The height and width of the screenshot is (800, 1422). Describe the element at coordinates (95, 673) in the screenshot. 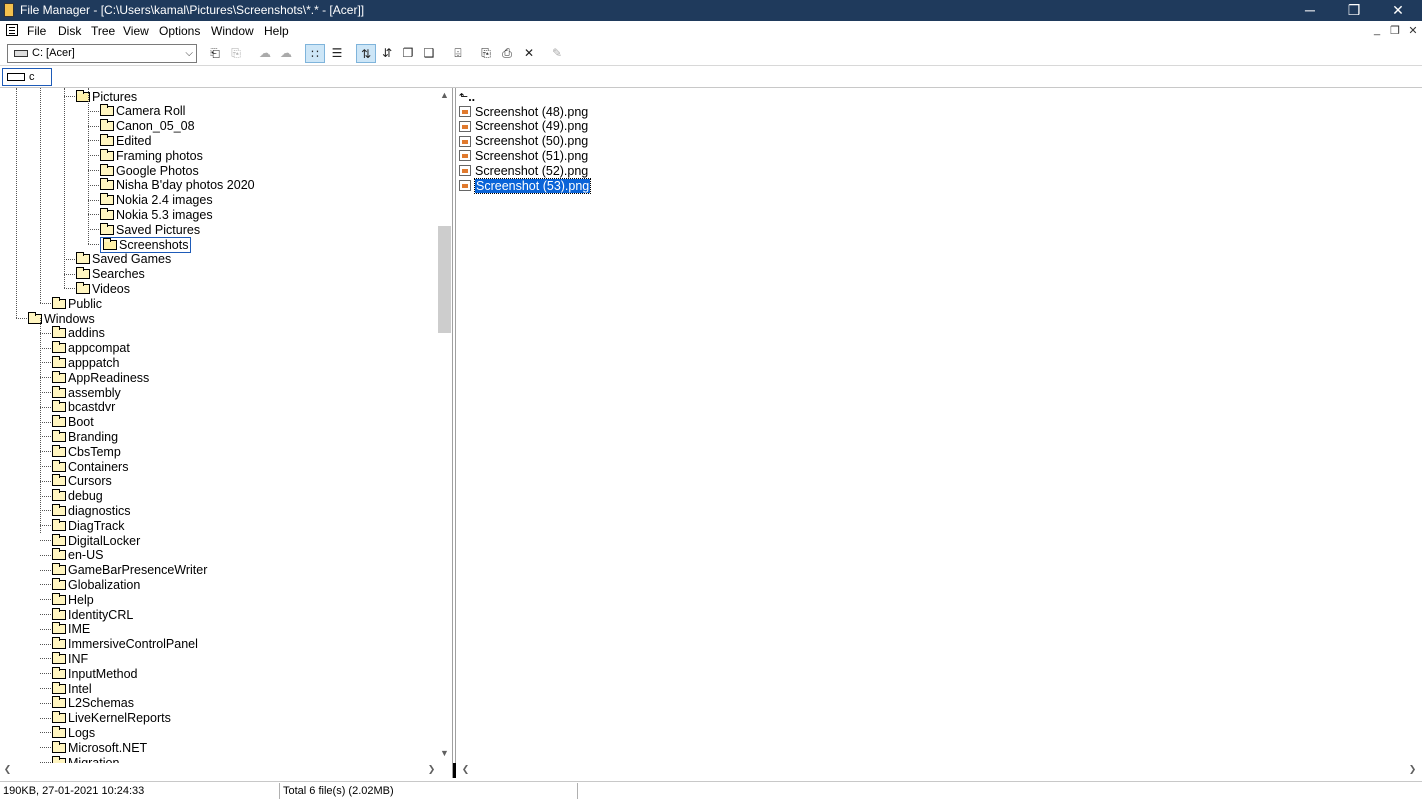

I see `tree-item: InputMethod` at that location.